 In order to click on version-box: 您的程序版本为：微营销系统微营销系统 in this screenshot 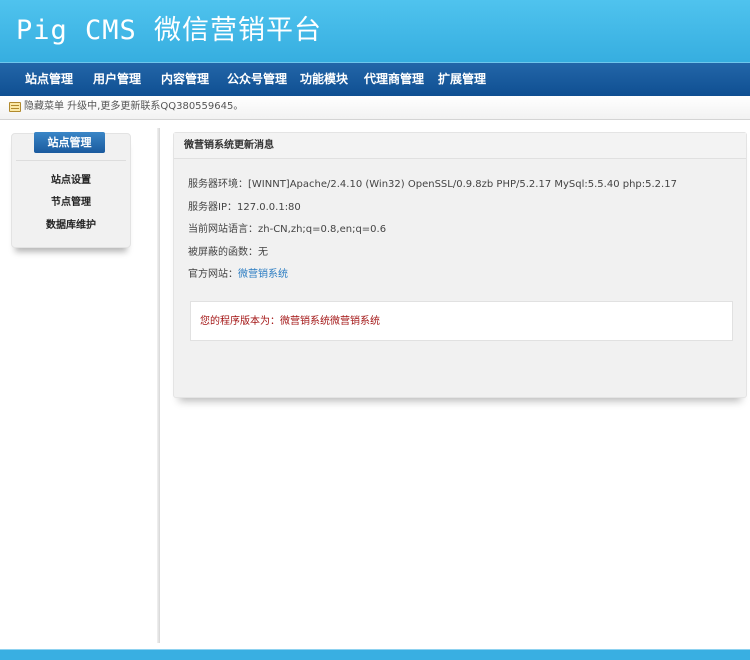, I will do `click(461, 321)`.